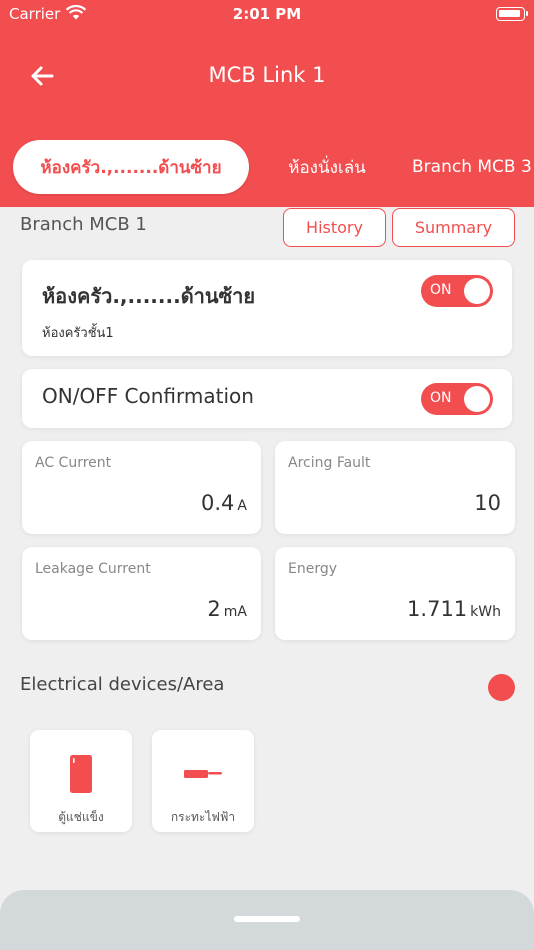 The height and width of the screenshot is (950, 534). I want to click on device-refrigerator: ตู้แช่แข็ง, so click(81, 781).